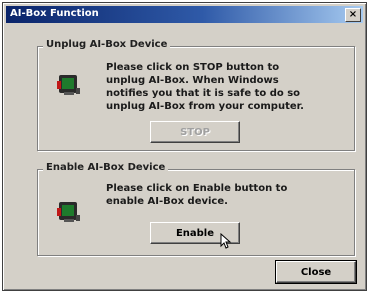 Image resolution: width=371 pixels, height=295 pixels. Describe the element at coordinates (106, 167) in the screenshot. I see `enable-group-label: Enable AI-Box Device` at that location.